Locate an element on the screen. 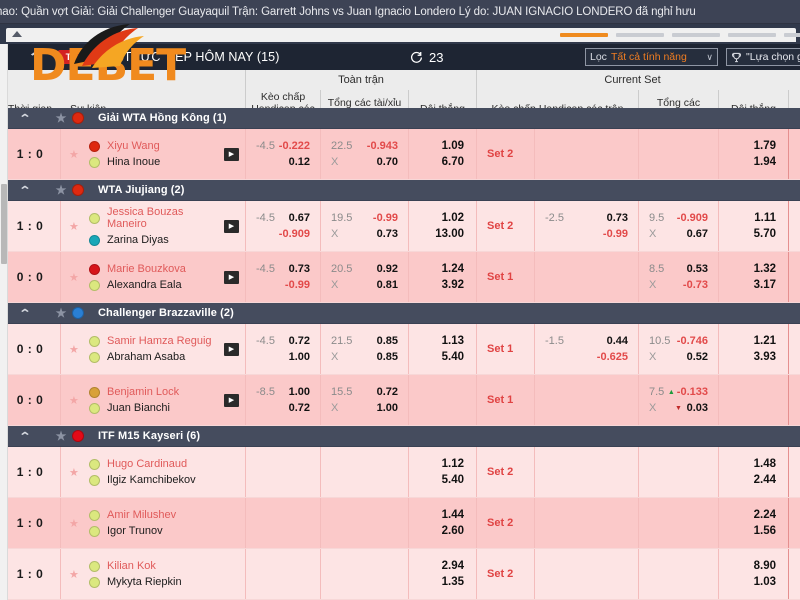 The image size is (800, 600). odds-line-top: 10.5 -0.746 is located at coordinates (678, 341).